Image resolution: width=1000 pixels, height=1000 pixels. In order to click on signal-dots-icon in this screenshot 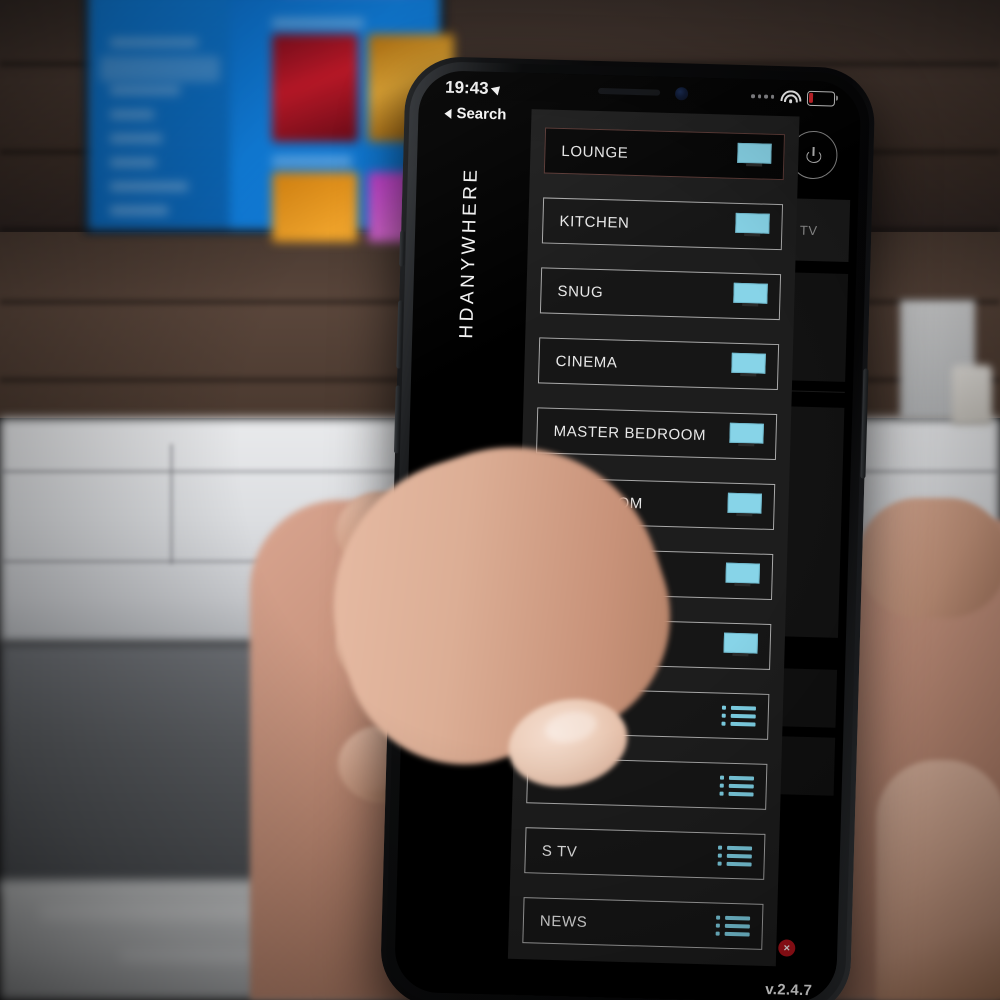, I will do `click(762, 96)`.